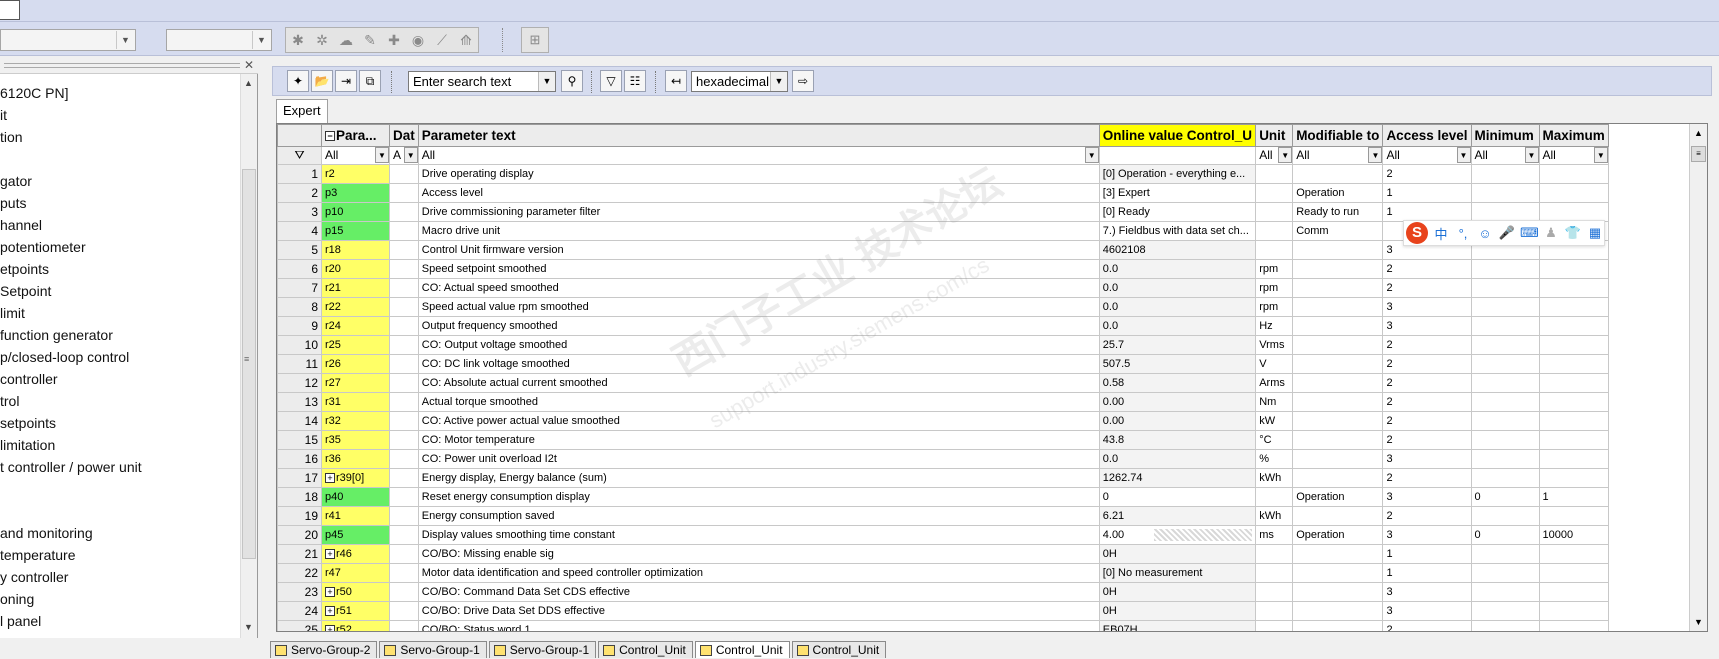 Image resolution: width=1719 pixels, height=659 pixels. What do you see at coordinates (355, 364) in the screenshot?
I see `param-number: r26` at bounding box center [355, 364].